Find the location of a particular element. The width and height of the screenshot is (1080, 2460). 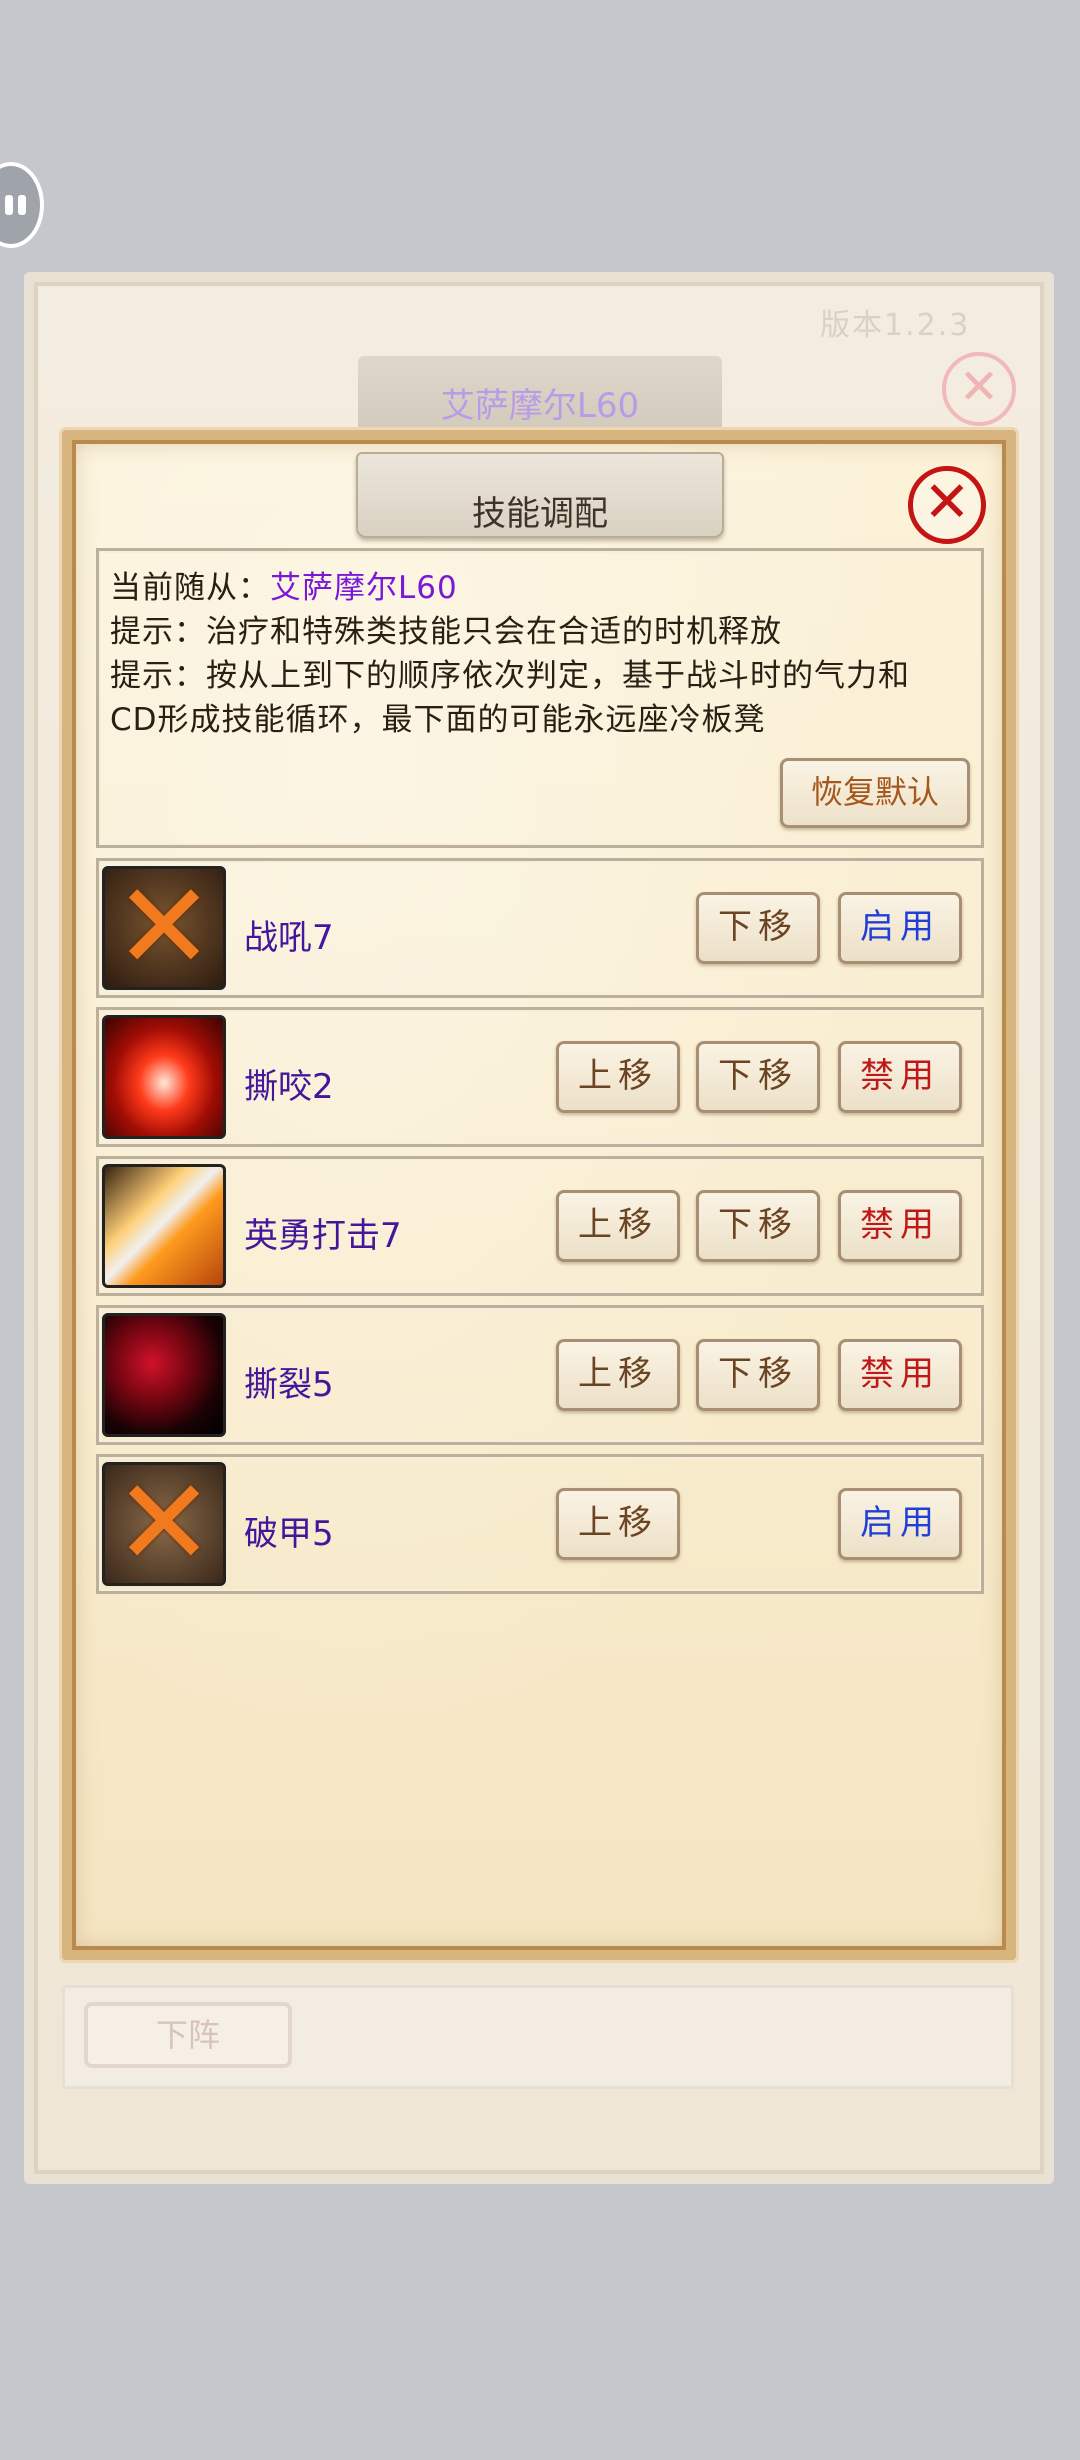

close-icon: ✕ is located at coordinates (947, 505).